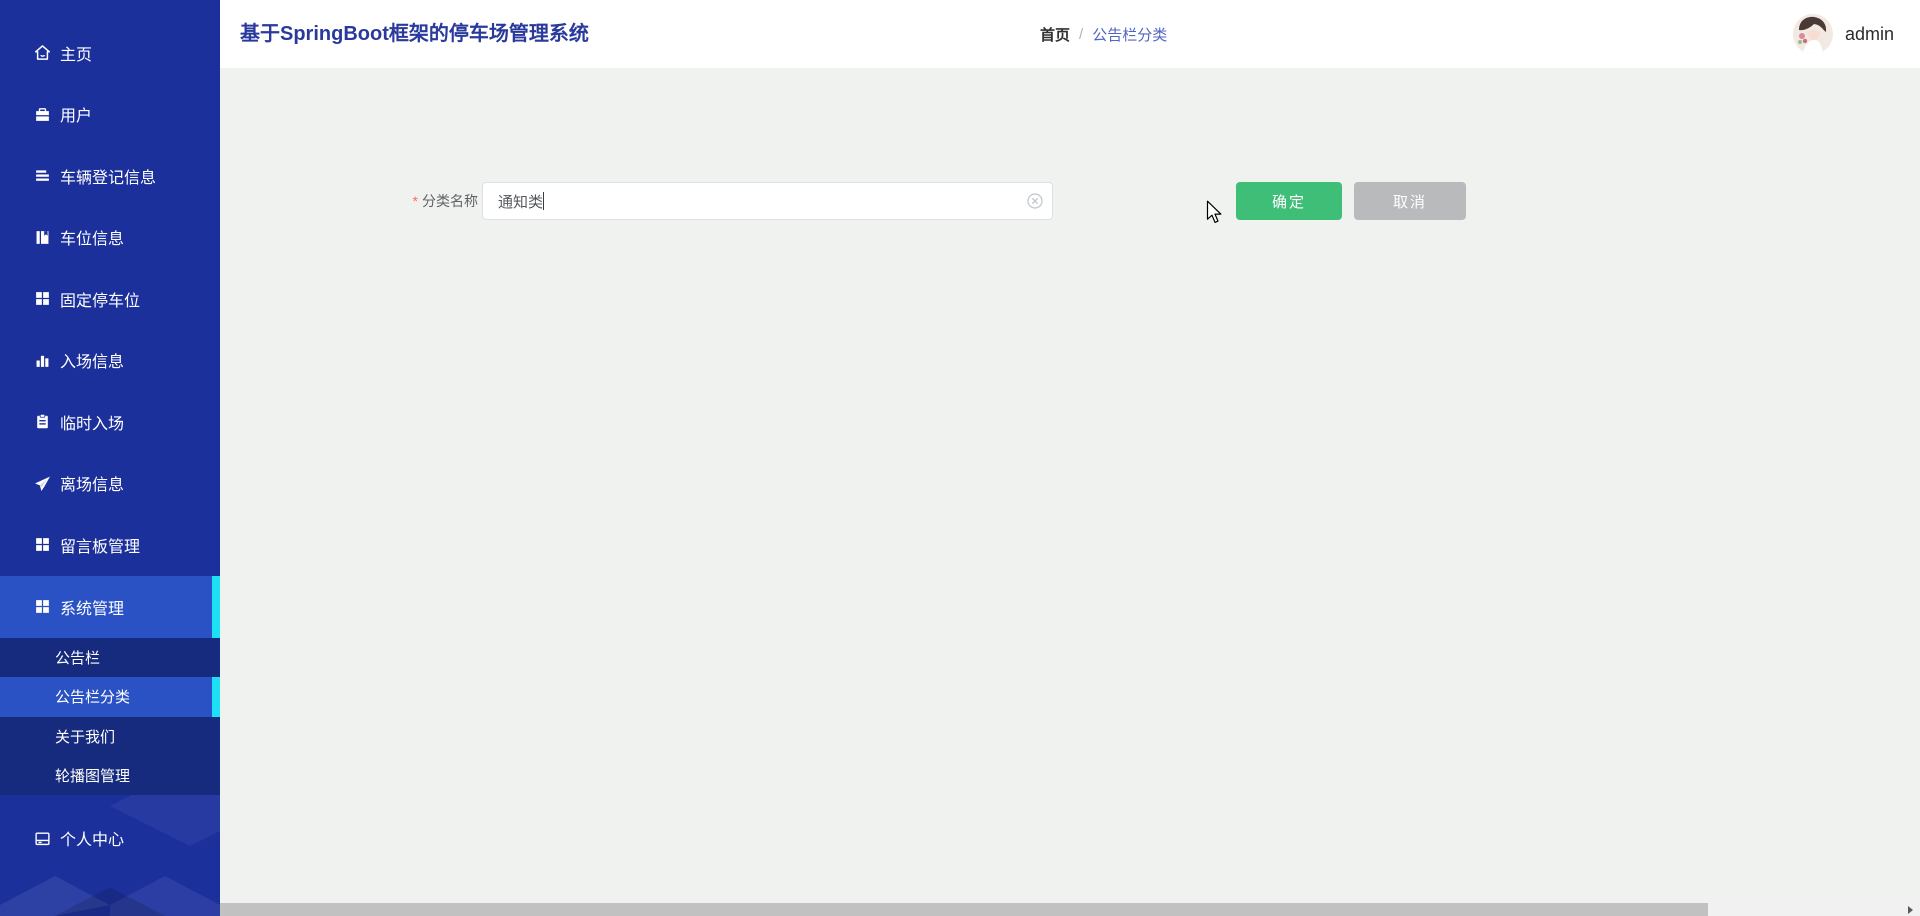 Image resolution: width=1920 pixels, height=916 pixels. I want to click on selected-subitem-accent-bar, so click(216, 696).